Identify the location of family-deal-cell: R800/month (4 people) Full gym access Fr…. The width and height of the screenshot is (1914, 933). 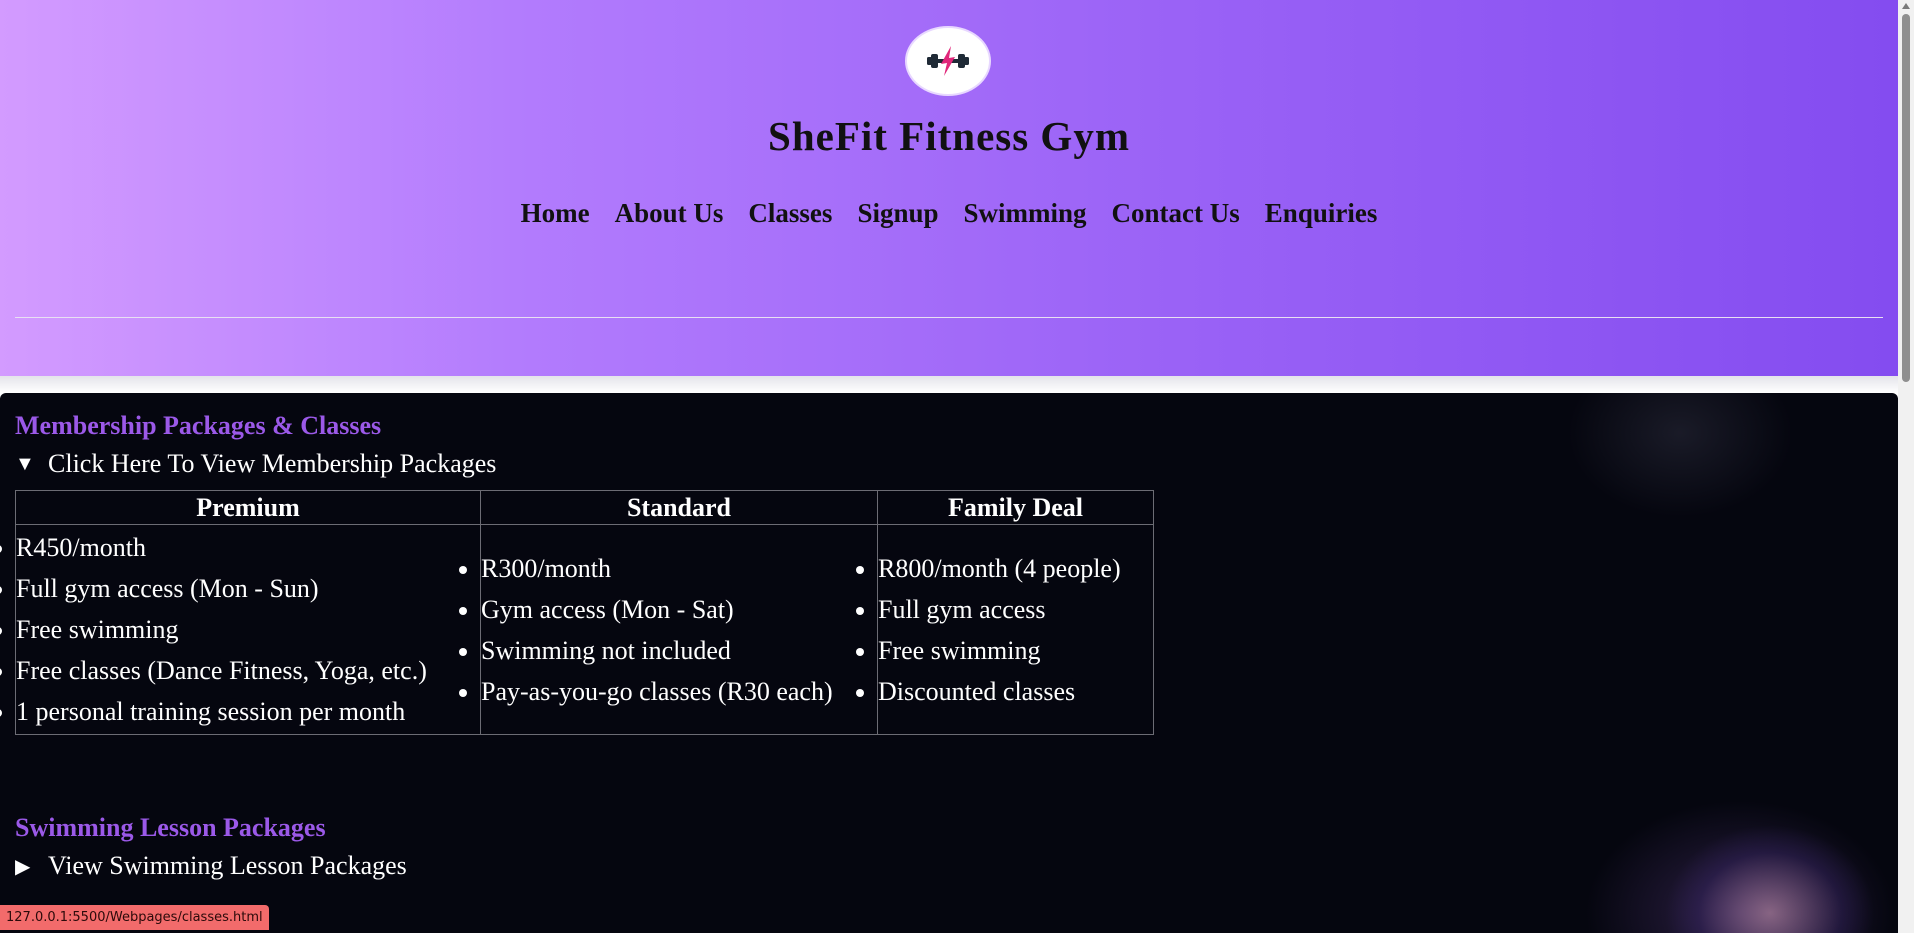
(1015, 629).